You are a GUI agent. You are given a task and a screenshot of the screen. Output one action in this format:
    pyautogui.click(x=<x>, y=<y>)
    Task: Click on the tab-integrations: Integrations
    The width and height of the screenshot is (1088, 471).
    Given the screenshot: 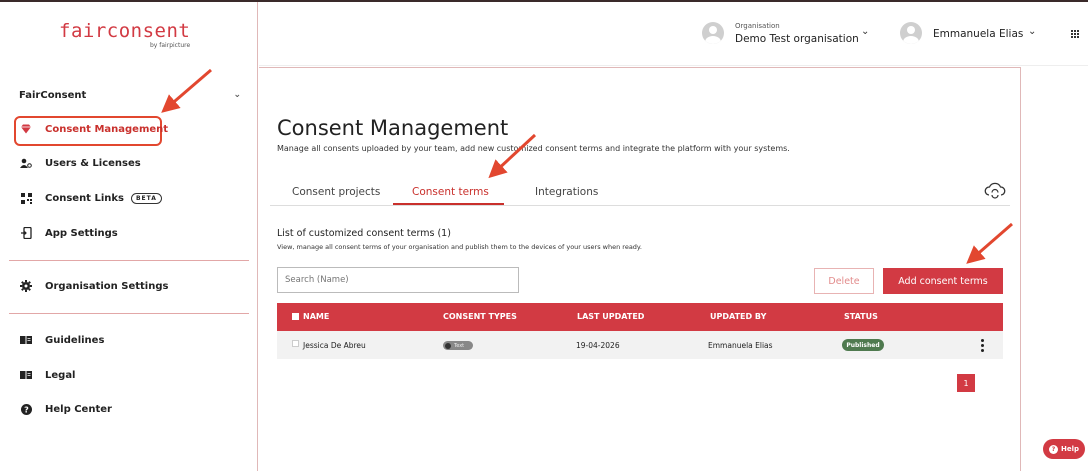 What is the action you would take?
    pyautogui.click(x=566, y=192)
    